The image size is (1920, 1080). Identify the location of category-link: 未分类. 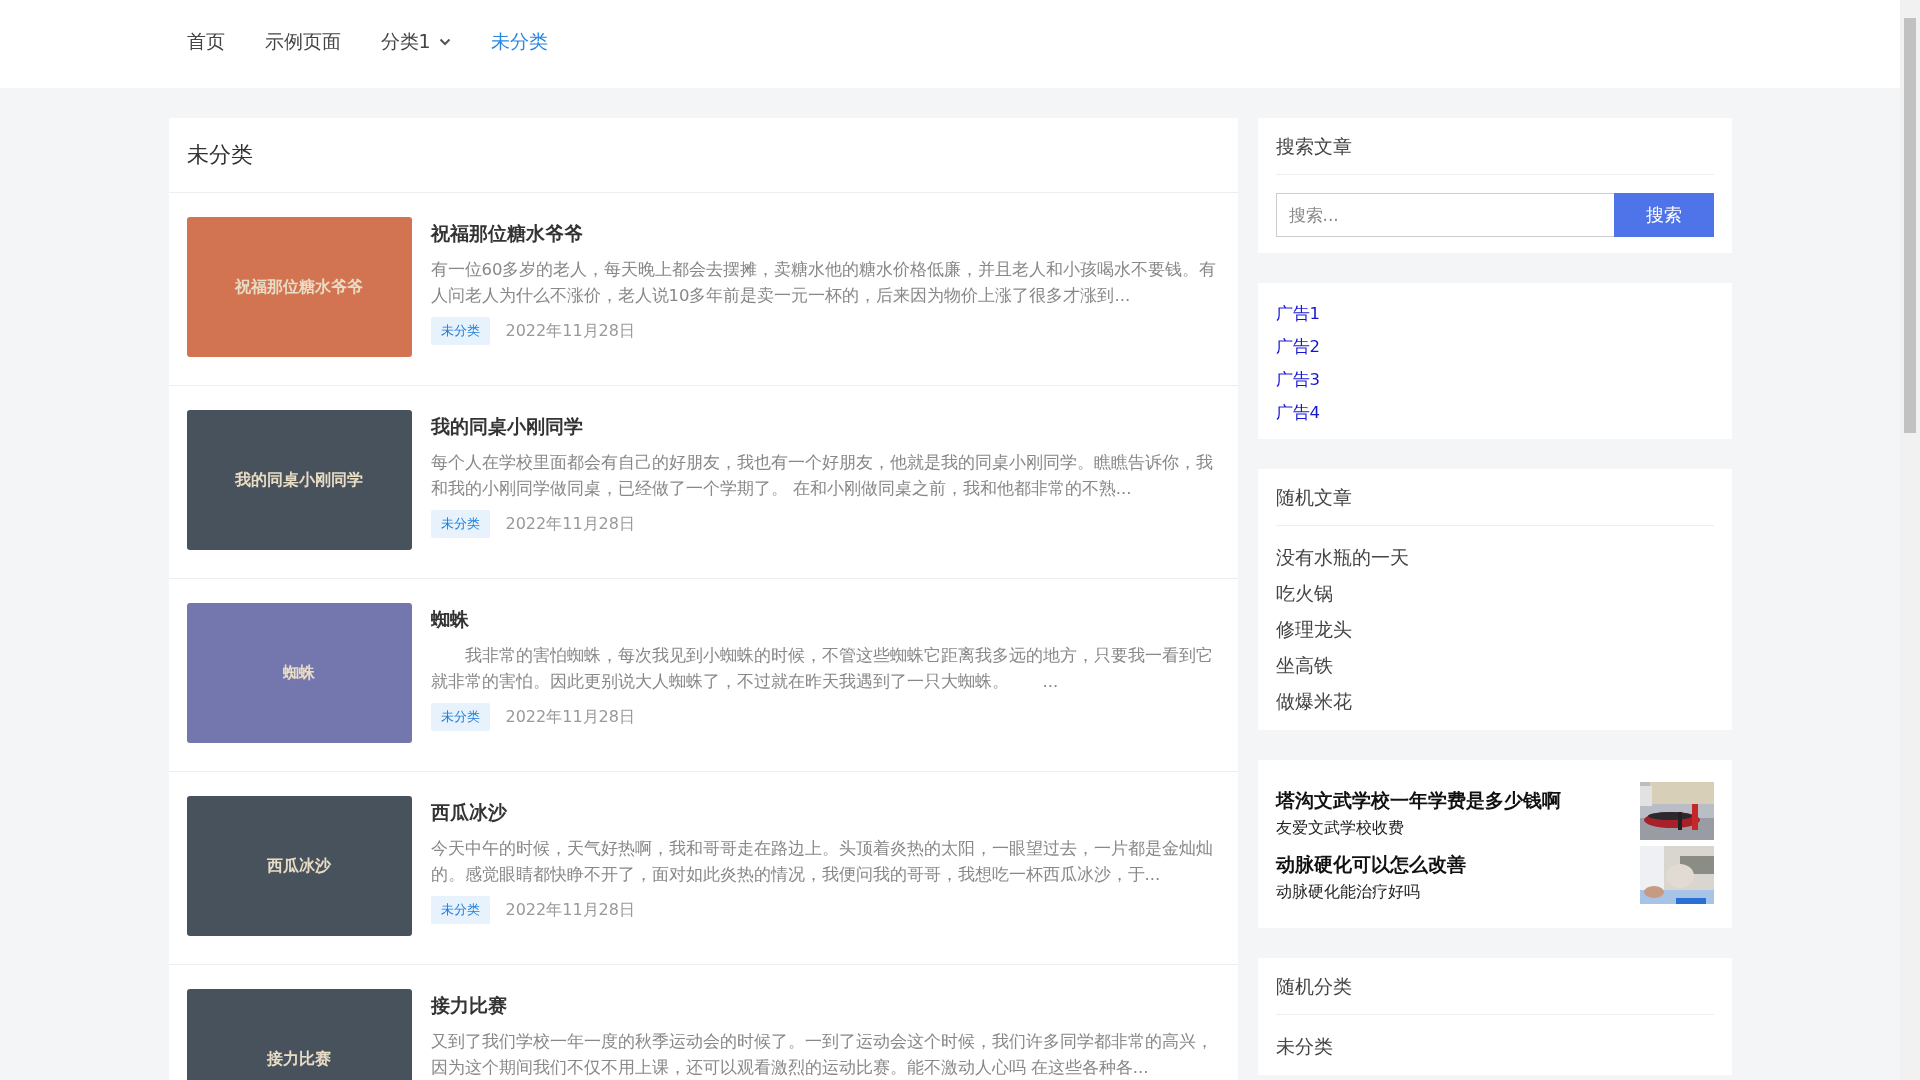
(1494, 1046).